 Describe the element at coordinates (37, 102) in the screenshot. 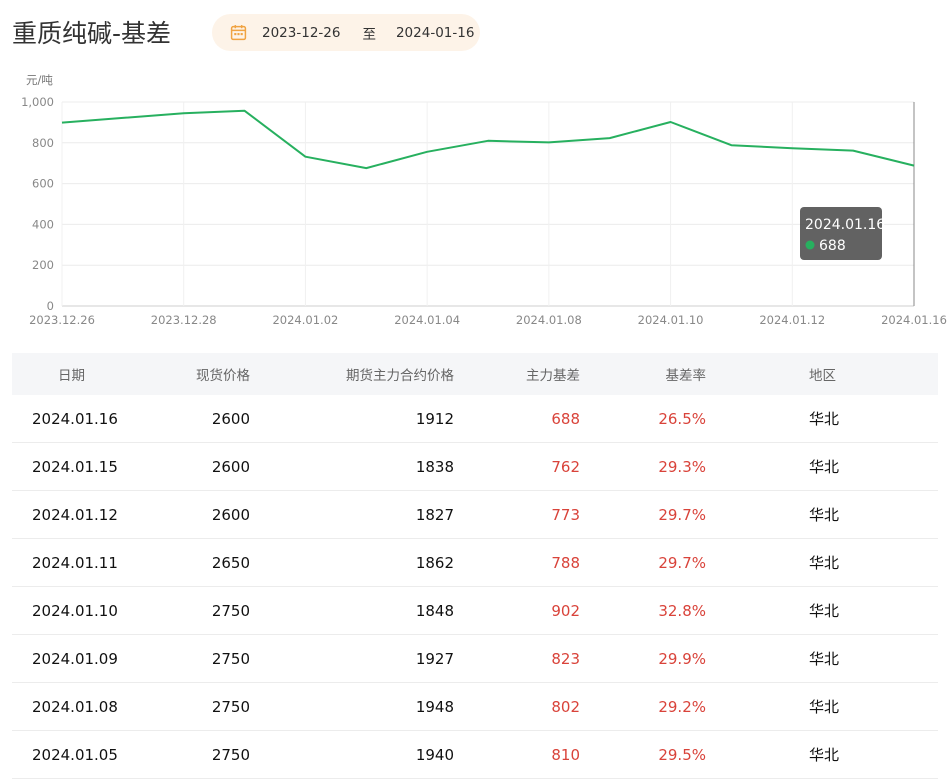

I see `y-tick-label: 1,000` at that location.